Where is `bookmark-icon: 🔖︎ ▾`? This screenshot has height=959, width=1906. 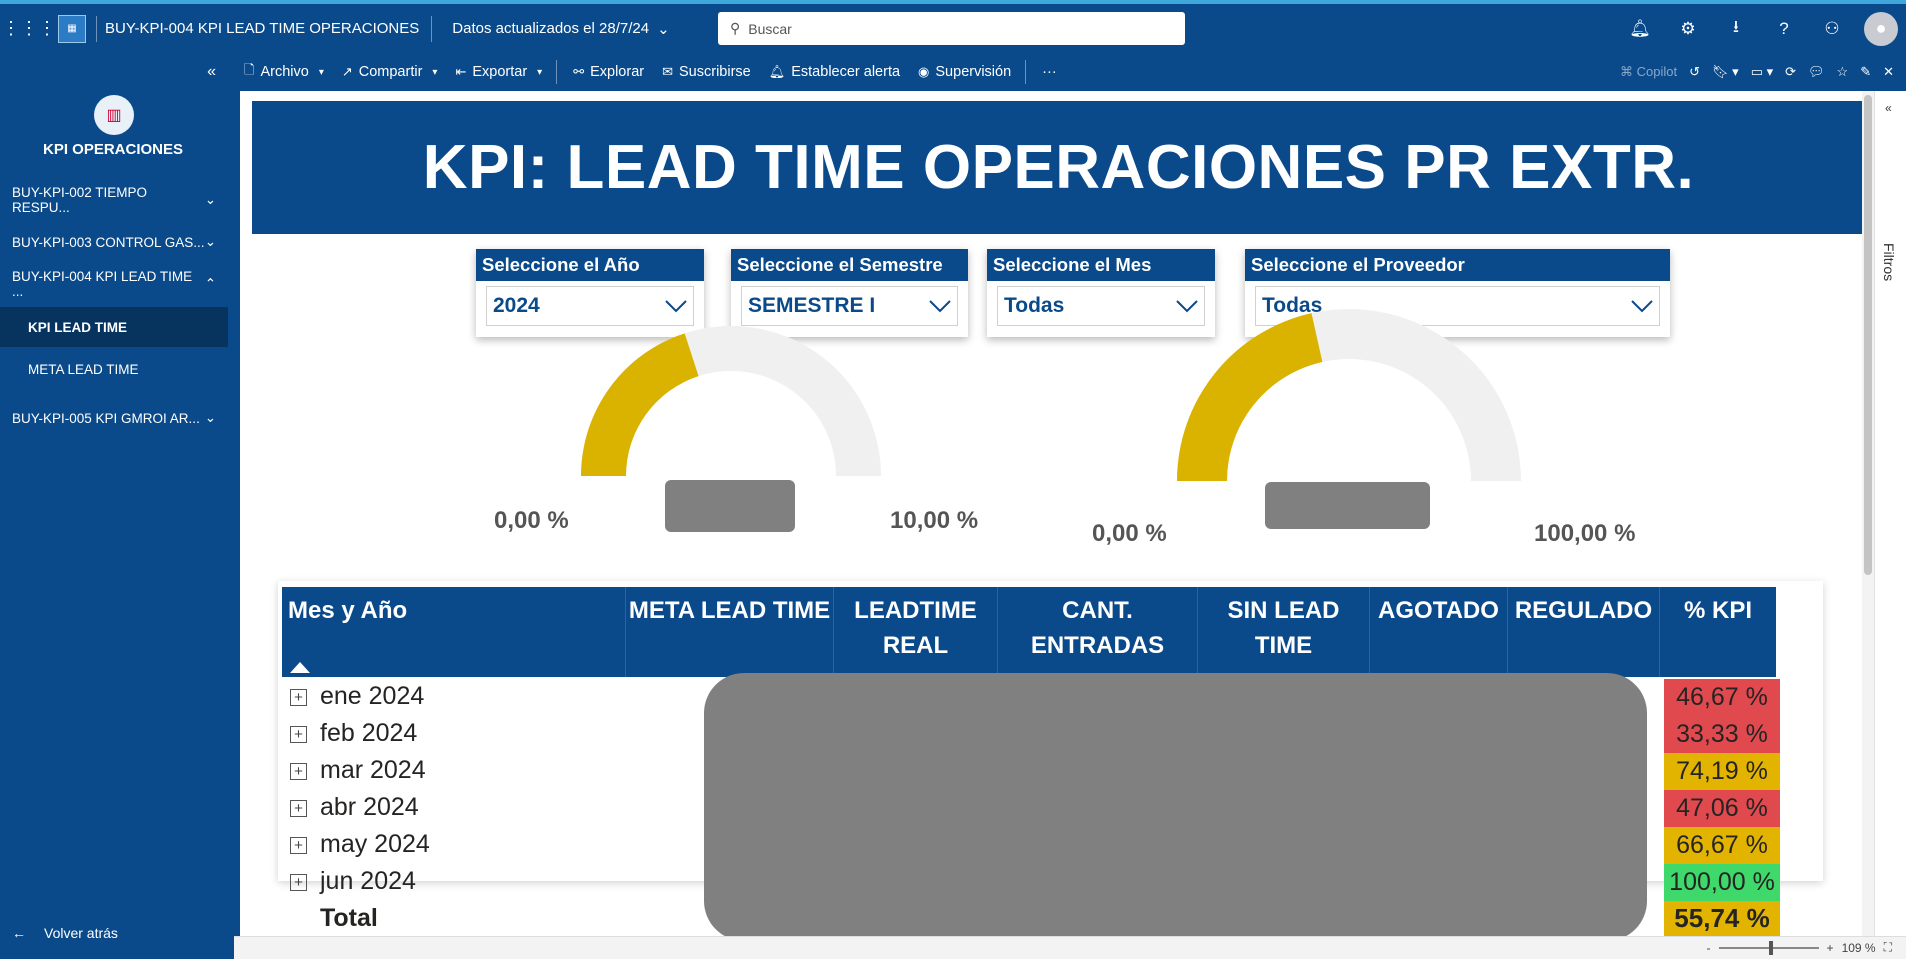
bookmark-icon: 🔖︎ ▾ is located at coordinates (1725, 72).